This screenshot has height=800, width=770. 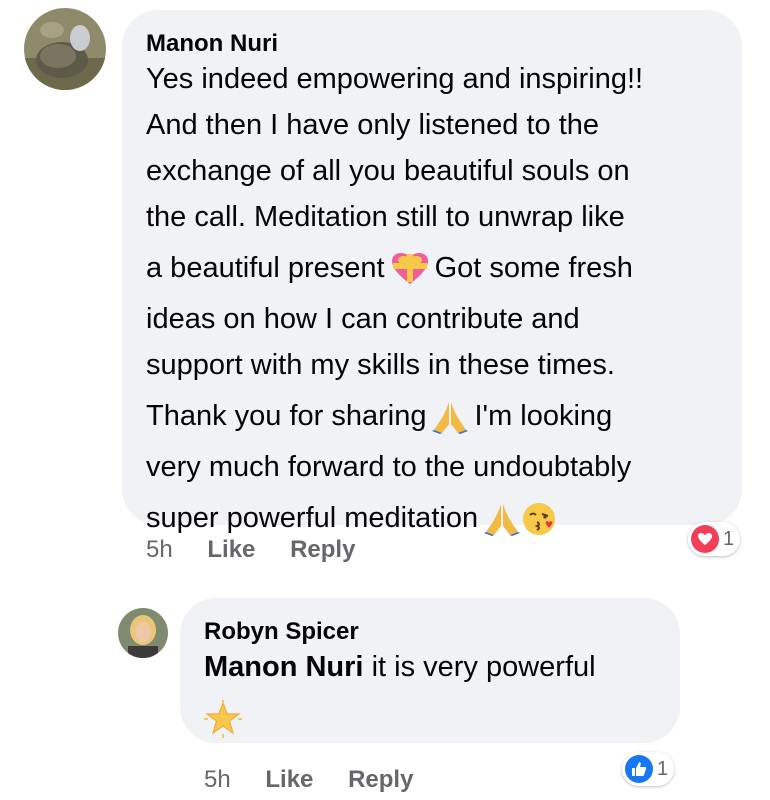 What do you see at coordinates (284, 667) in the screenshot?
I see `mention-link: Manon Nuri` at bounding box center [284, 667].